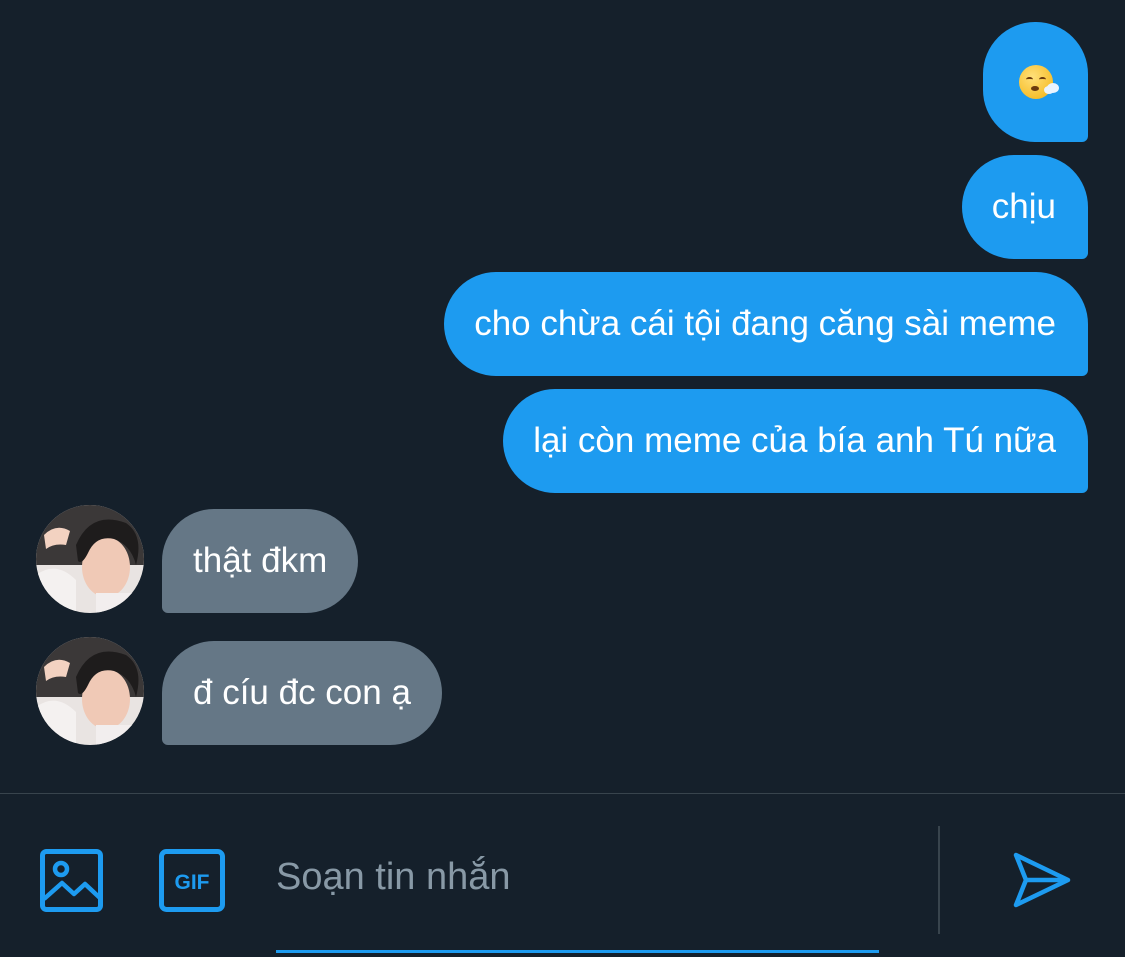 This screenshot has height=957, width=1125. I want to click on message-text: thật đkm, so click(260, 560).